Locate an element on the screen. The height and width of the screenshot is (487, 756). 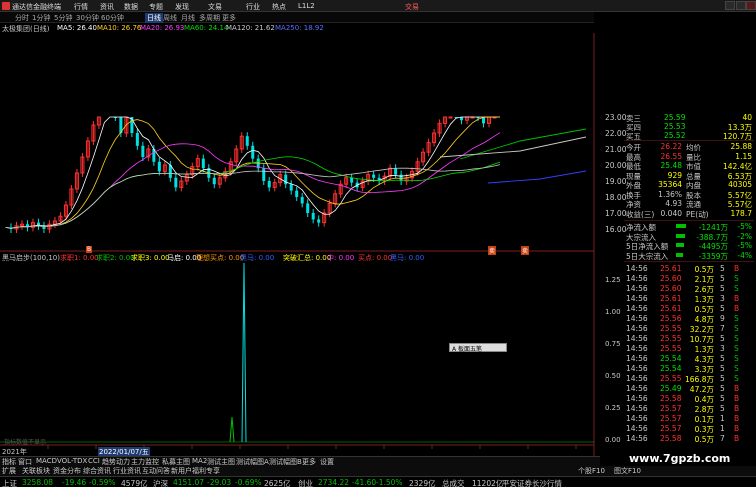
tick-count: 7 is located at coordinates (722, 438).